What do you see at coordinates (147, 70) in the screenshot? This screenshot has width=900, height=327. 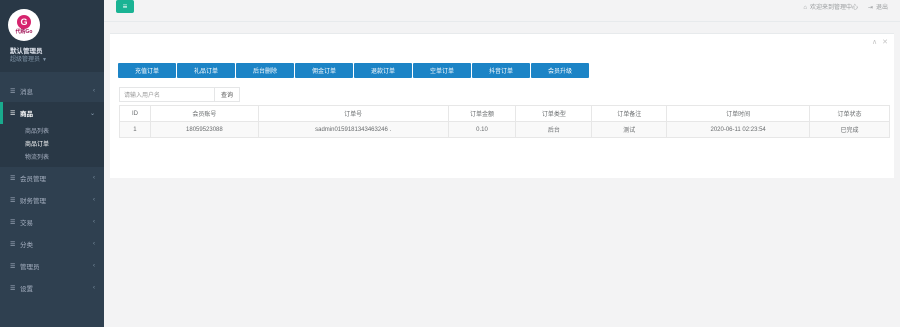 I see `recharge-orders-button: 充值订单` at bounding box center [147, 70].